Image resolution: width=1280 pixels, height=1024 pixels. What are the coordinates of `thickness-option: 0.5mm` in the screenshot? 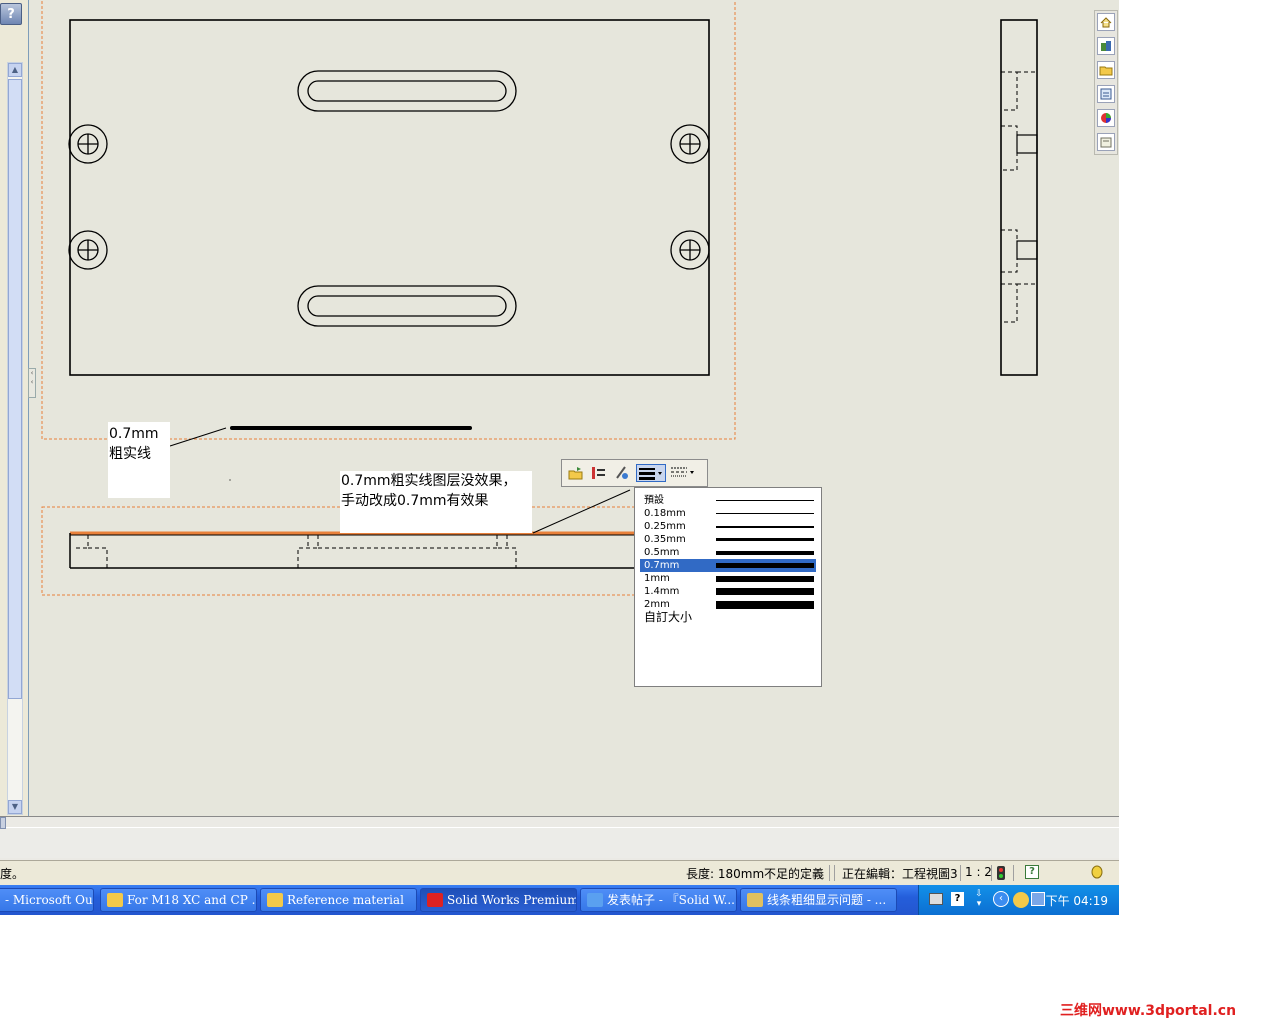 It's located at (728, 552).